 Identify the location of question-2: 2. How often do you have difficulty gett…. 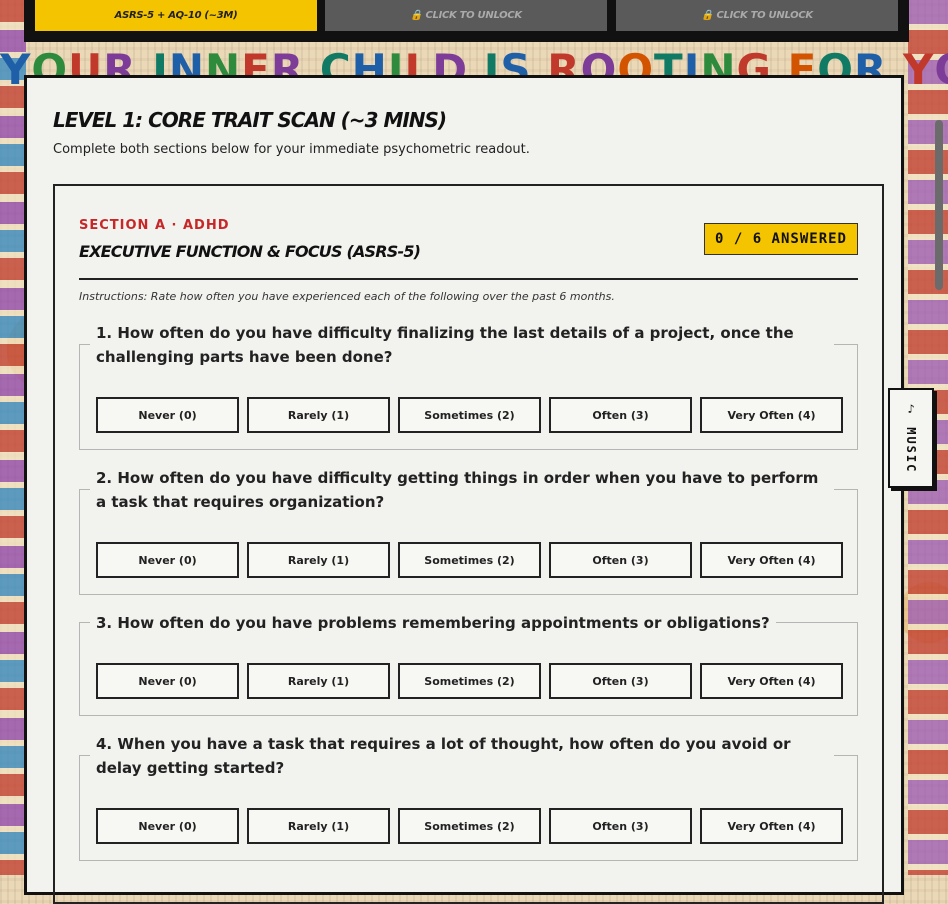
(468, 530).